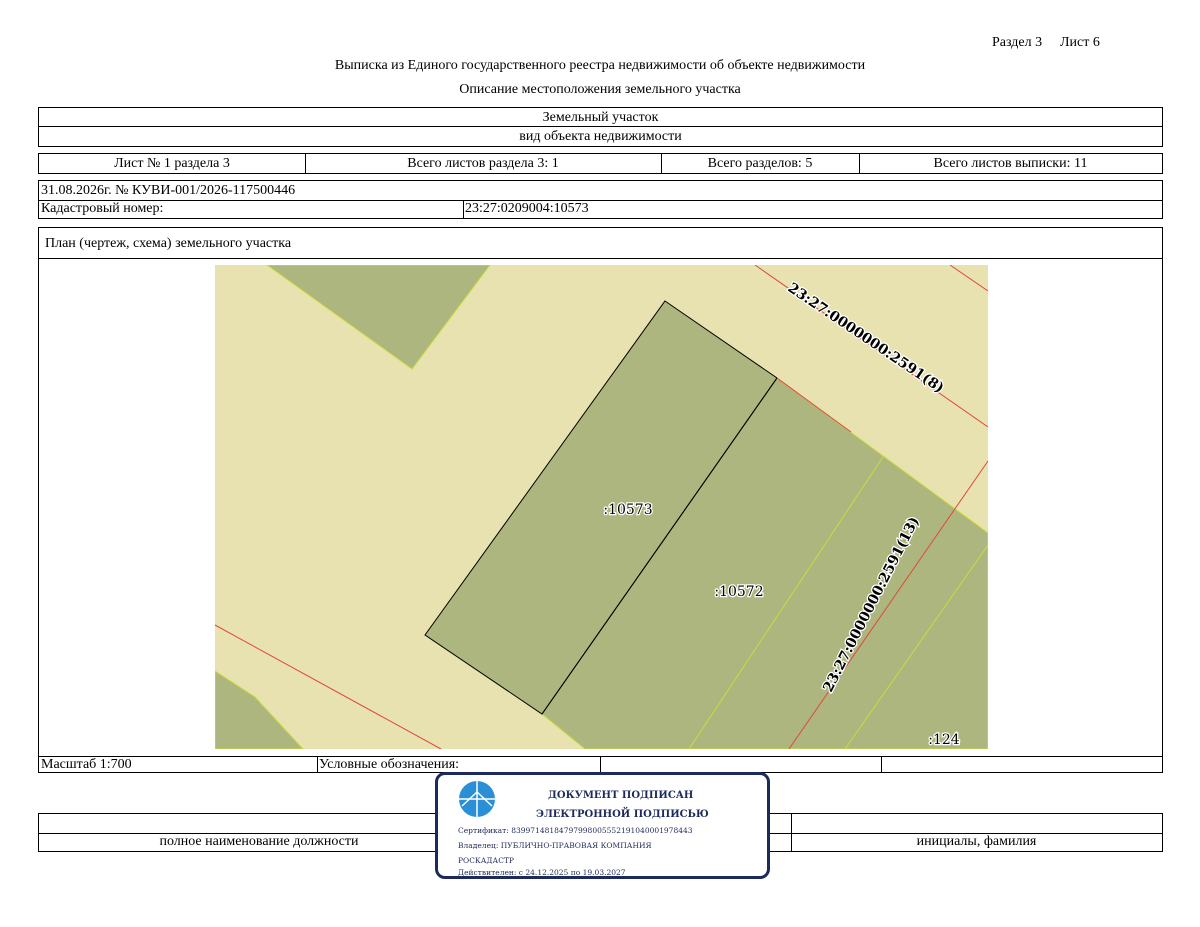 The height and width of the screenshot is (927, 1200). What do you see at coordinates (976, 841) in the screenshot?
I see `name-caption: инициалы, фамилия` at bounding box center [976, 841].